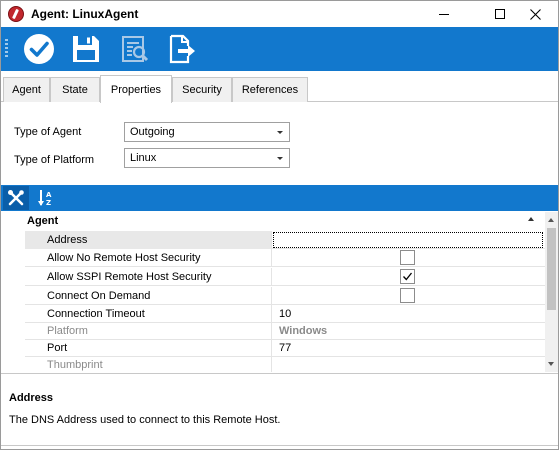 The height and width of the screenshot is (450, 559). What do you see at coordinates (13, 301) in the screenshot?
I see `grid-gutter` at bounding box center [13, 301].